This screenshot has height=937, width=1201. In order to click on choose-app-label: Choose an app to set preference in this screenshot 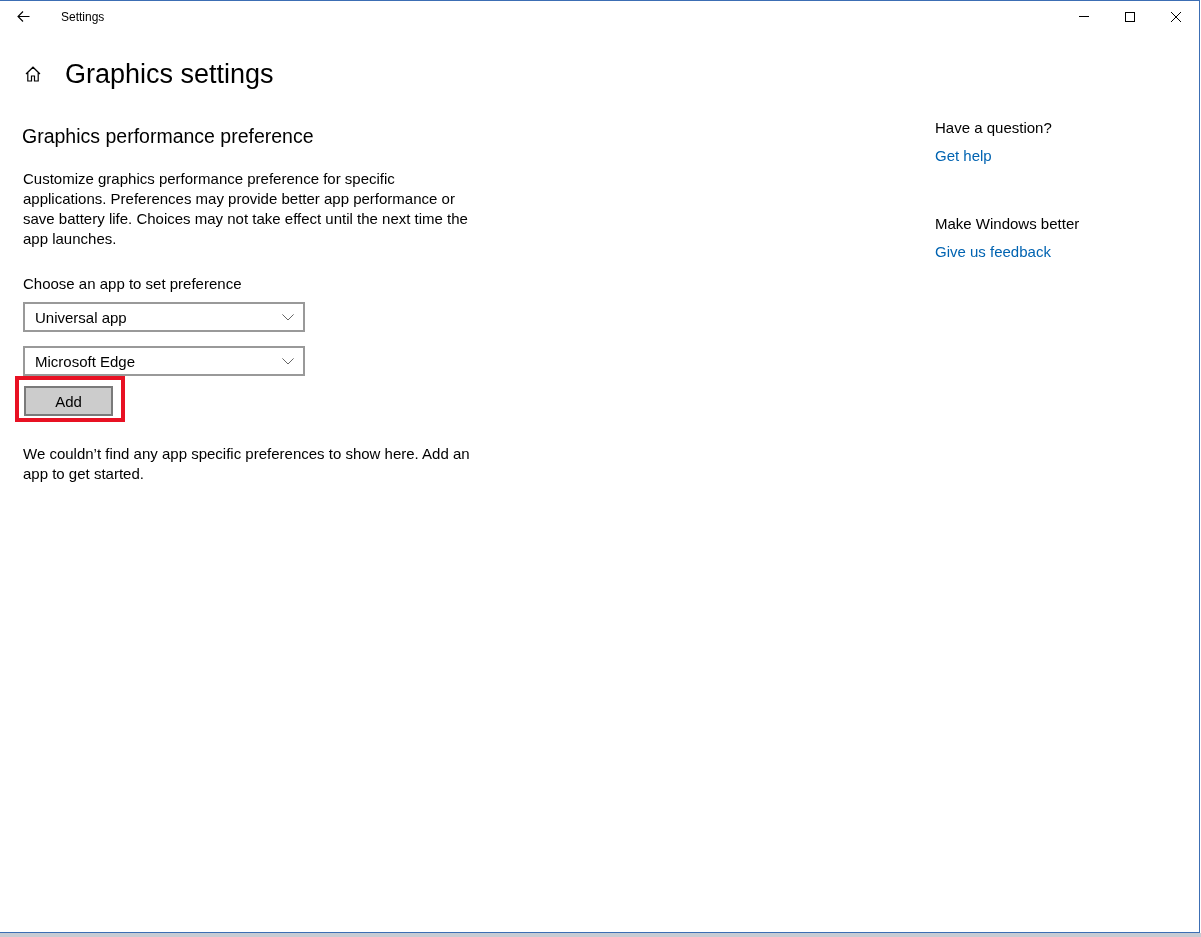, I will do `click(133, 284)`.